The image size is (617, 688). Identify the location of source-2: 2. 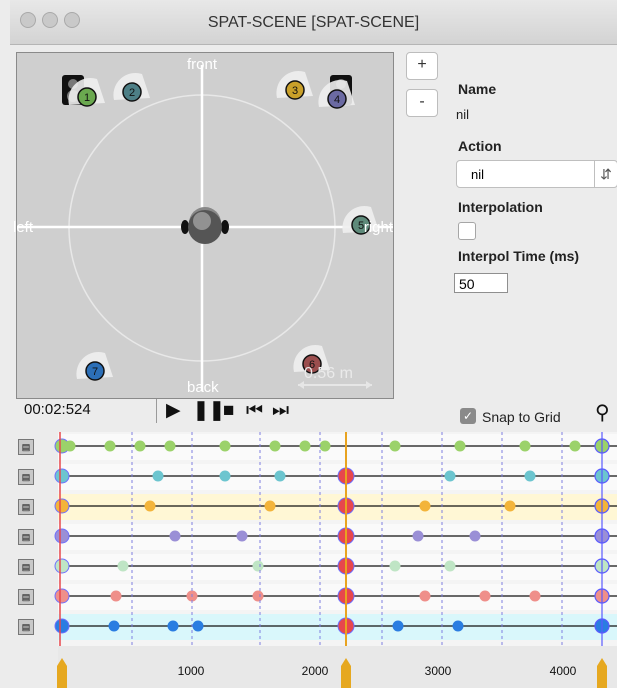
(131, 87).